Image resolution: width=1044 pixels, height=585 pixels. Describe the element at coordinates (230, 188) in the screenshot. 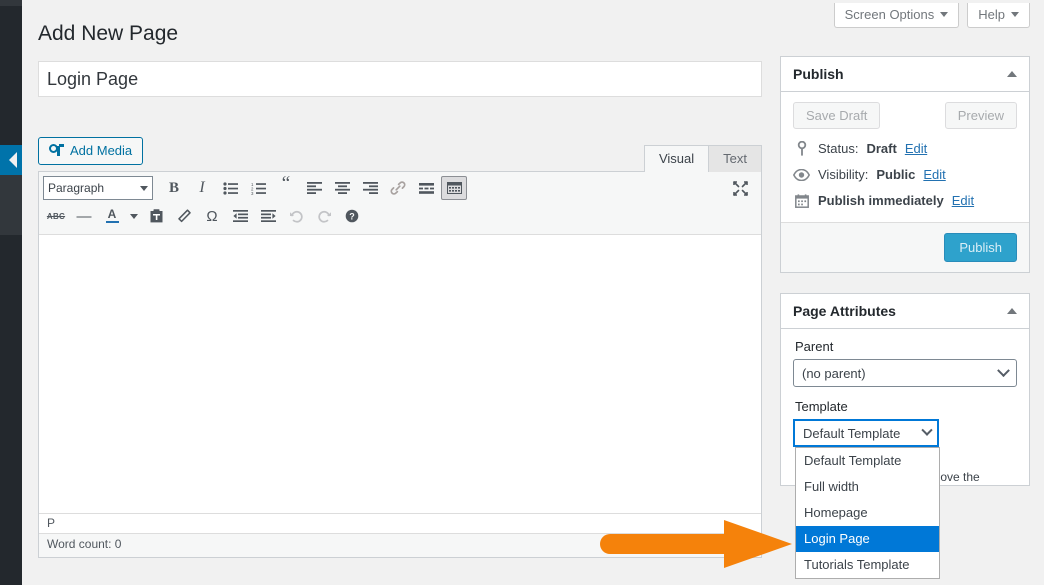

I see `bulleted-list-icon` at that location.